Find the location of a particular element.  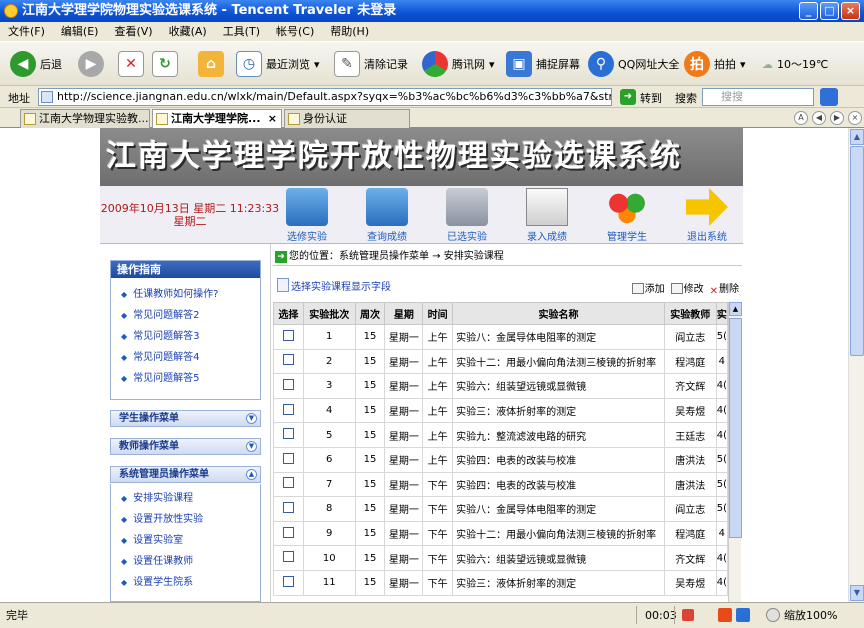

menu-tools: 工具(T) is located at coordinates (241, 32).